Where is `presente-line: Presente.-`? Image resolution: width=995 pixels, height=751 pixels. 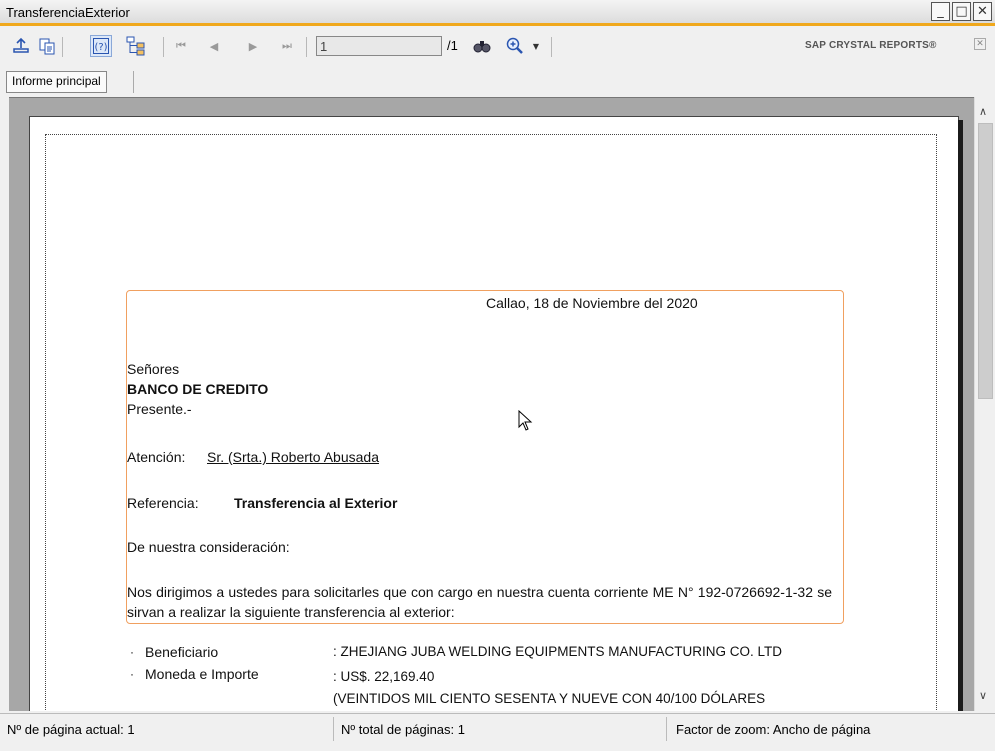 presente-line: Presente.- is located at coordinates (159, 409).